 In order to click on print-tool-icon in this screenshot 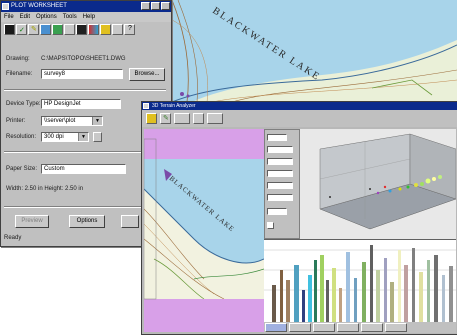, I will do `click(182, 118)`.